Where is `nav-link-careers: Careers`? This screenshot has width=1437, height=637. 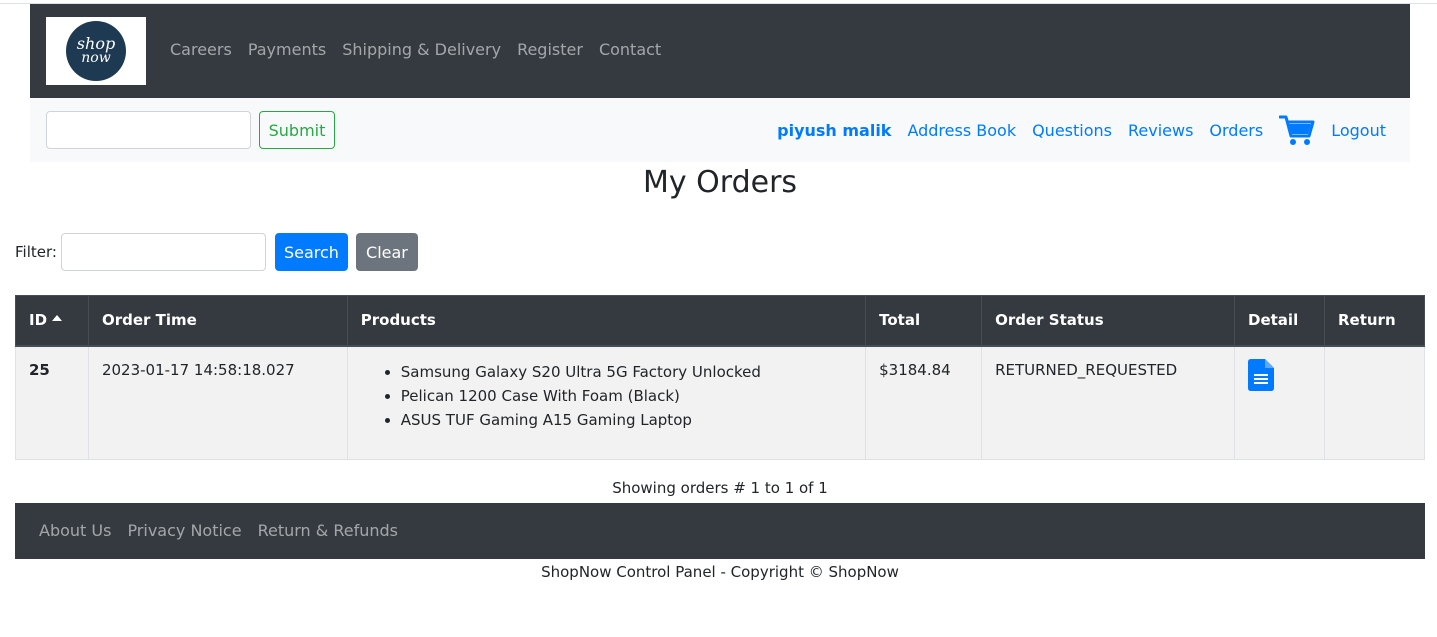
nav-link-careers: Careers is located at coordinates (201, 49).